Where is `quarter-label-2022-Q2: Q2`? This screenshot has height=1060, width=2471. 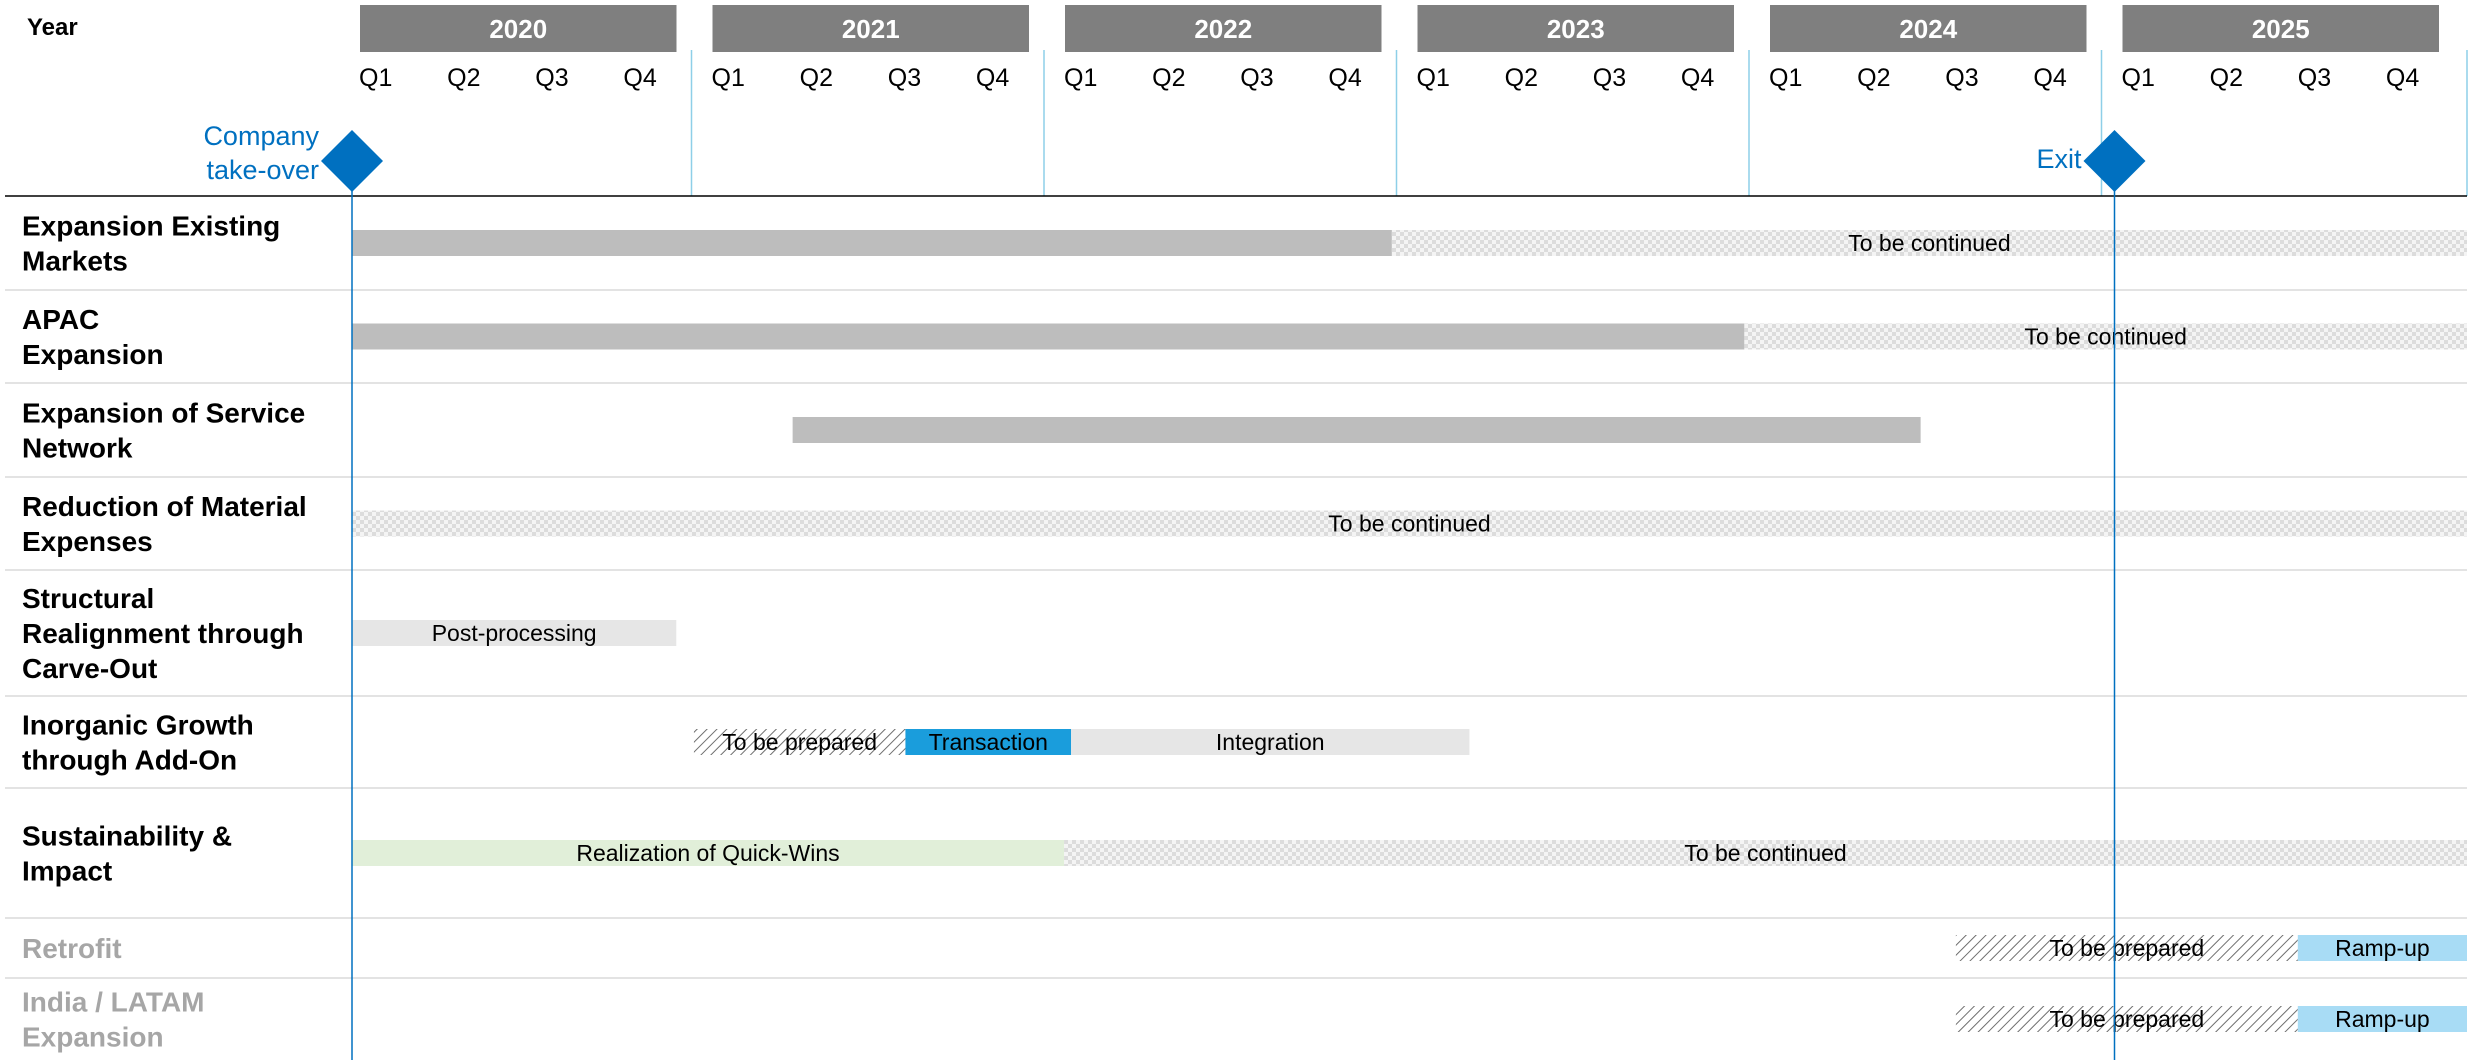
quarter-label-2022-Q2: Q2 is located at coordinates (1168, 78).